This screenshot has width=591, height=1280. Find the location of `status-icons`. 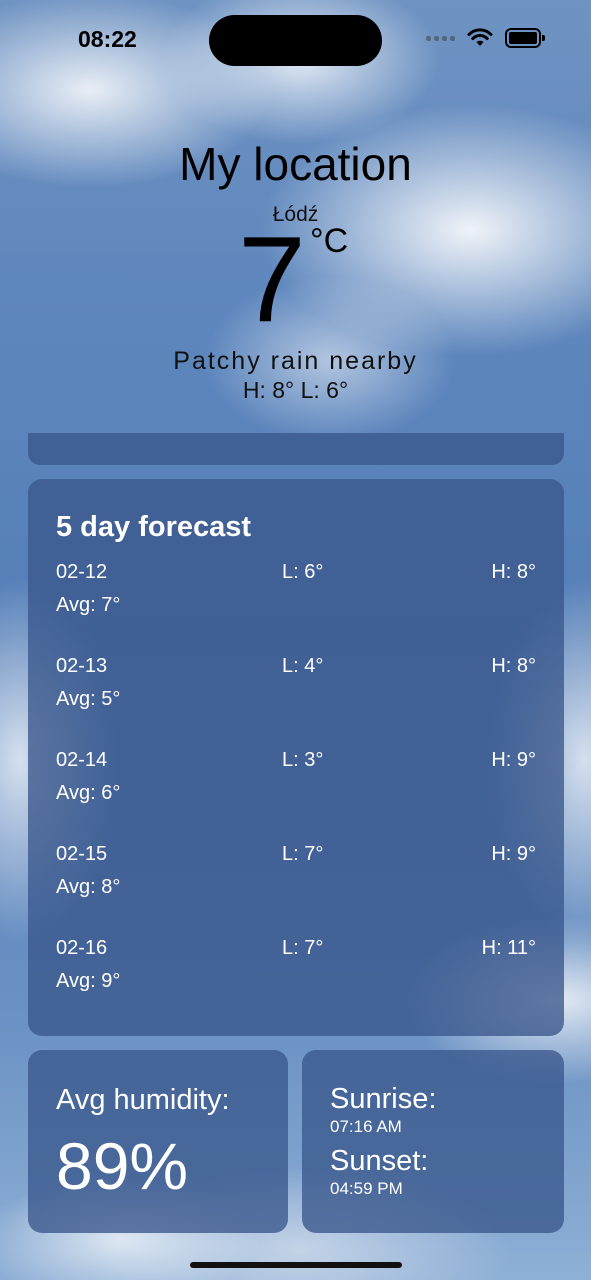

status-icons is located at coordinates (485, 38).